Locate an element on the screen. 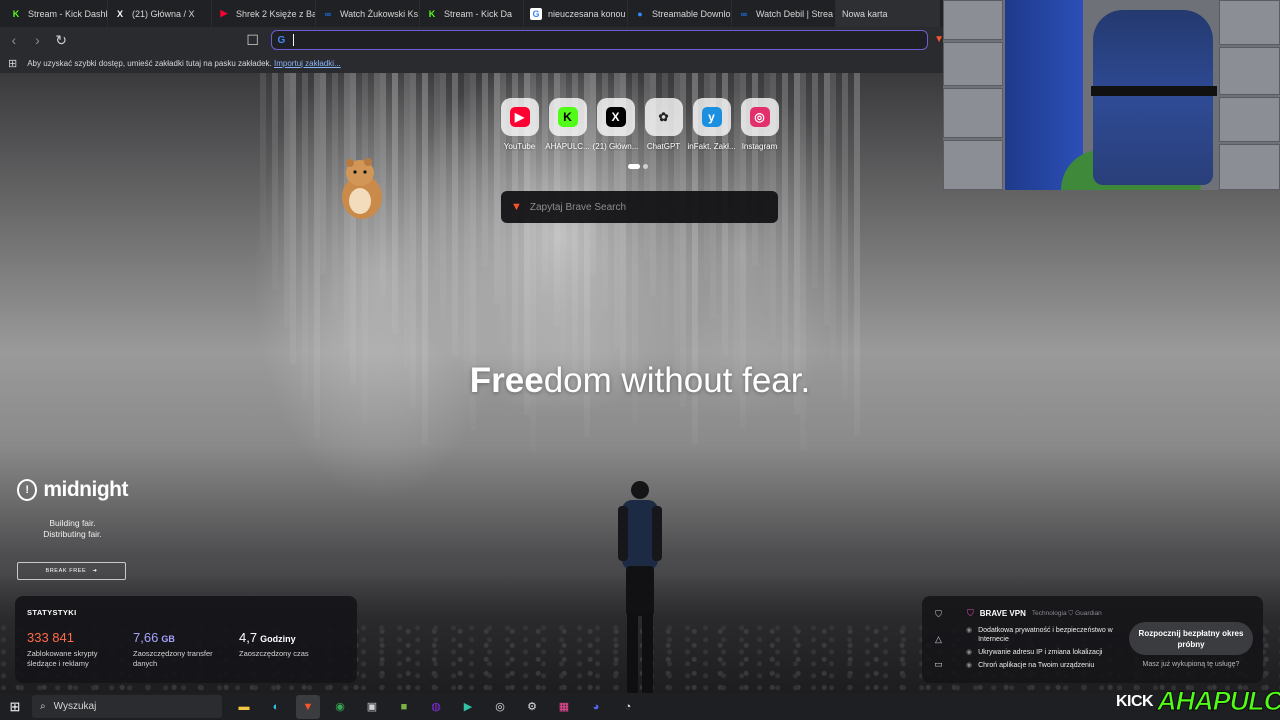  top-site-tile: ▶ is located at coordinates (519, 117).